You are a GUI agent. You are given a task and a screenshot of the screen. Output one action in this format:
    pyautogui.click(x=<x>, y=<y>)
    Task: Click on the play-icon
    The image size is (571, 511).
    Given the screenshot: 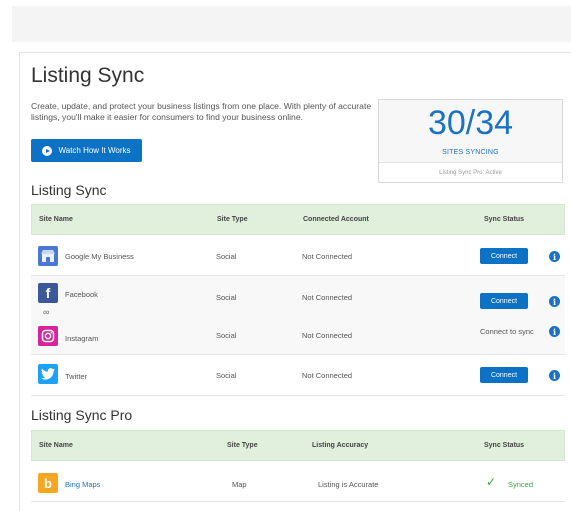 What is the action you would take?
    pyautogui.click(x=47, y=150)
    